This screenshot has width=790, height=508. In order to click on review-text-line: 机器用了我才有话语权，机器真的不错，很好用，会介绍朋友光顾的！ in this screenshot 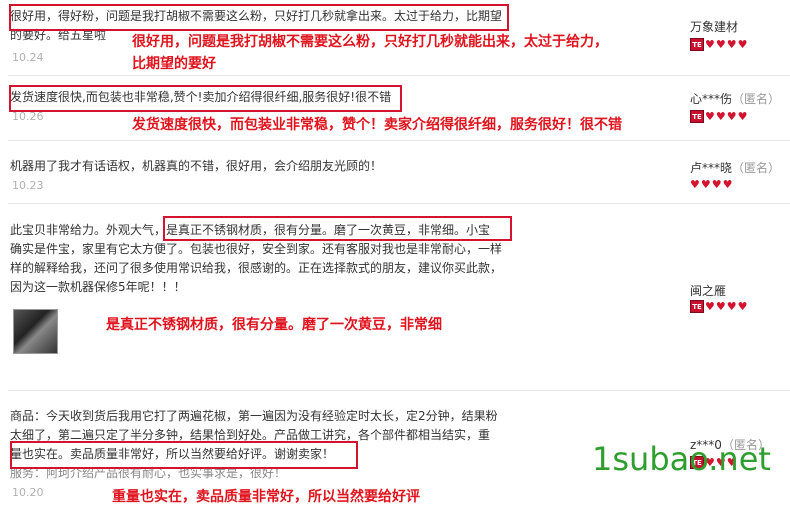, I will do `click(196, 166)`.